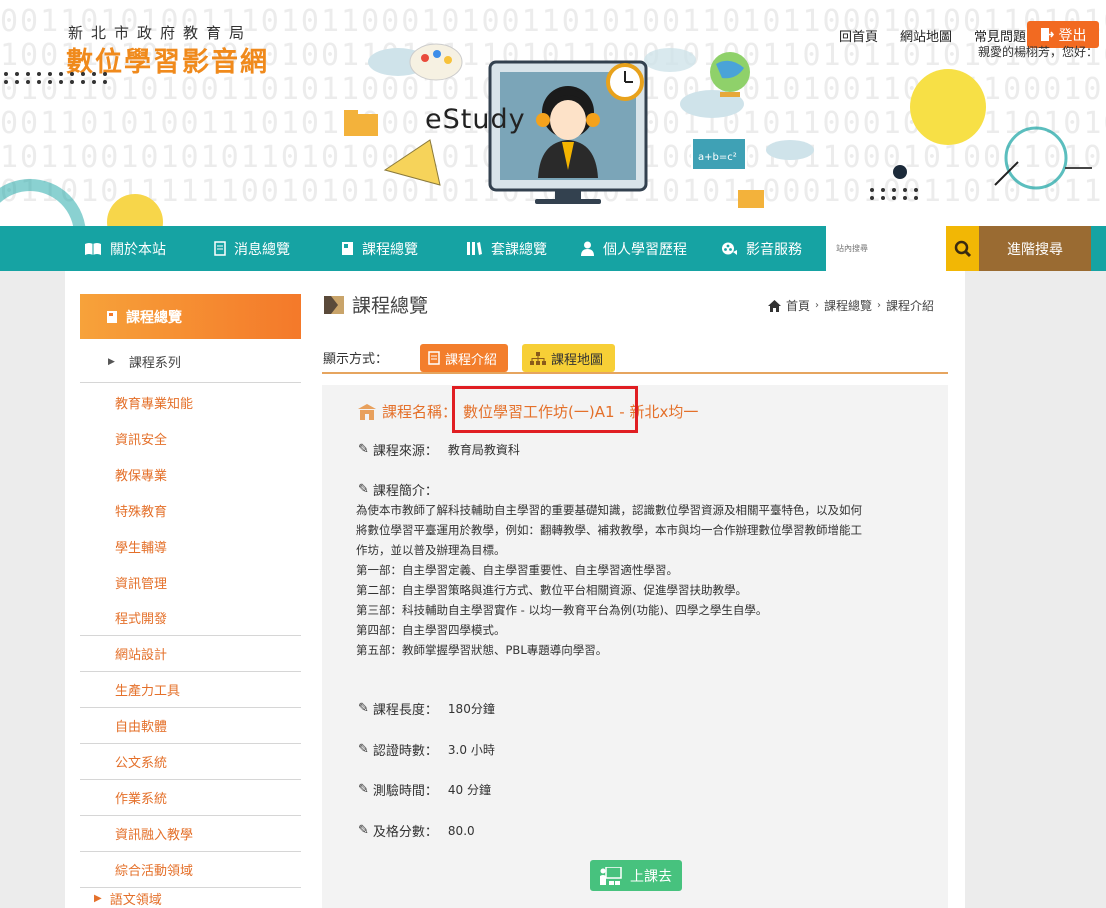 Image resolution: width=1106 pixels, height=908 pixels. Describe the element at coordinates (138, 249) in the screenshot. I see `nav-about-label: 關於本站` at that location.